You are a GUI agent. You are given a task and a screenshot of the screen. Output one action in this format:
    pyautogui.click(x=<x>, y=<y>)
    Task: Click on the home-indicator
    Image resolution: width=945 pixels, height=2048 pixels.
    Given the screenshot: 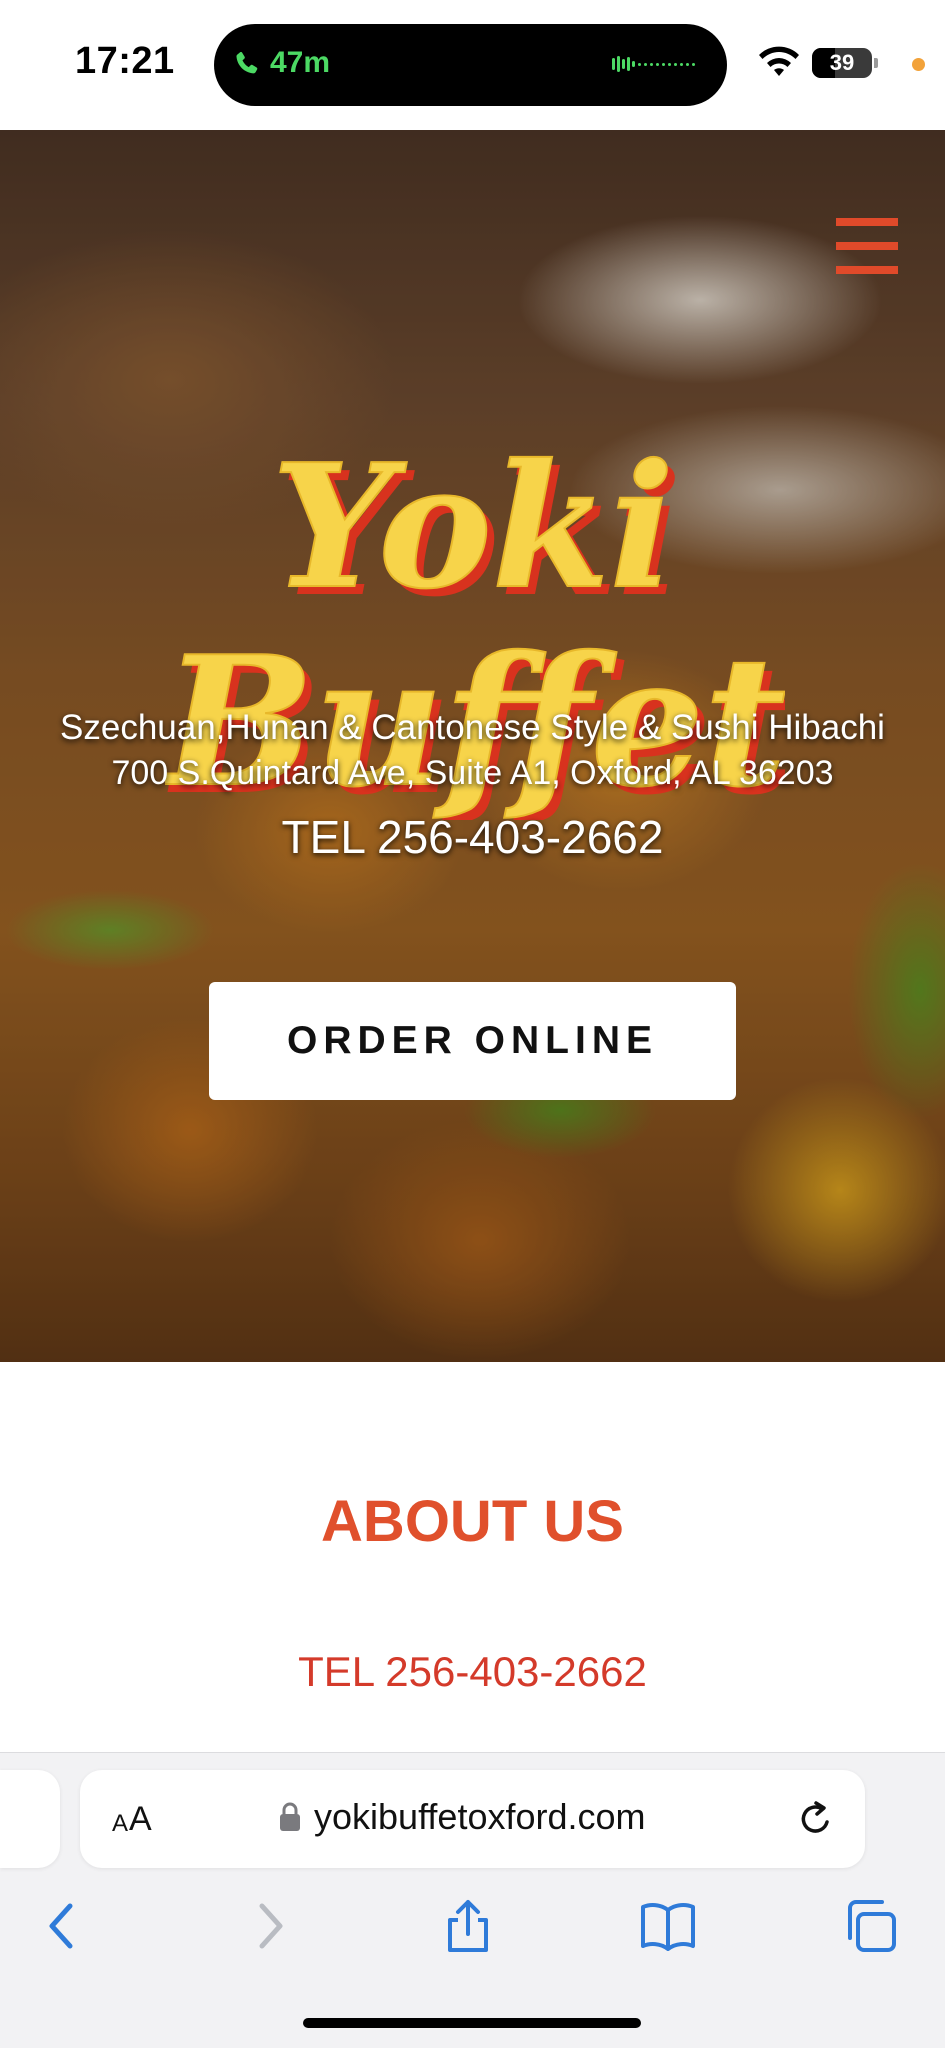 What is the action you would take?
    pyautogui.click(x=472, y=2023)
    